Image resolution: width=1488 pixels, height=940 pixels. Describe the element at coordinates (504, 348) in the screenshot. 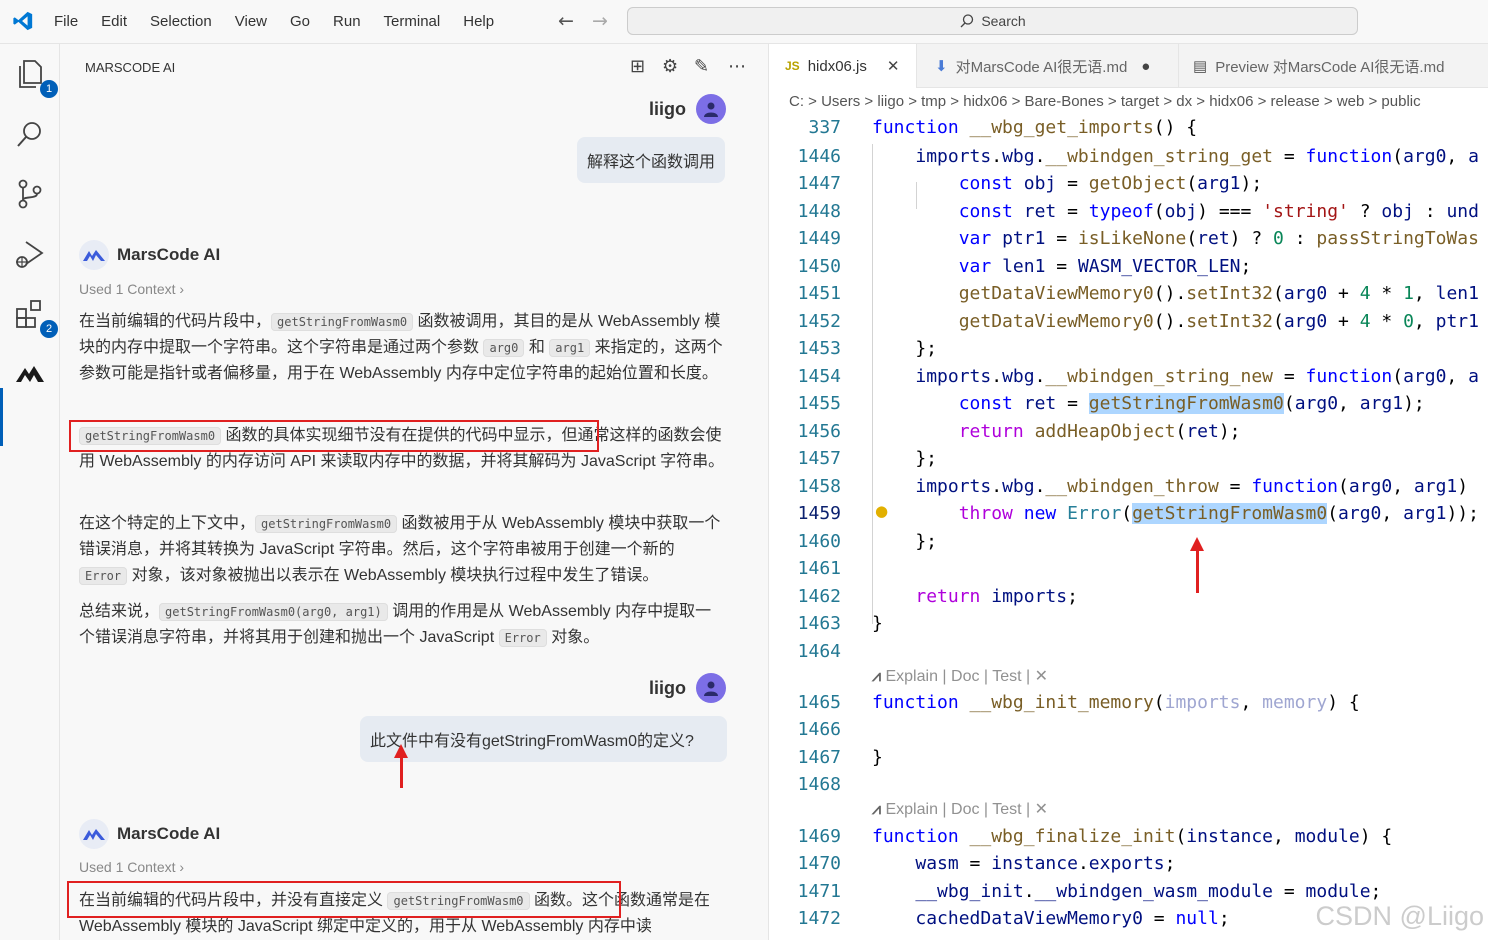

I see `inline-code: arg0` at that location.